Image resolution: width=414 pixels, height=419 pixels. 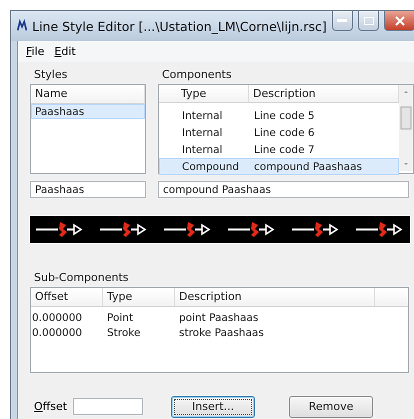 What do you see at coordinates (284, 116) in the screenshot?
I see `table-cell-text: Line code 5` at bounding box center [284, 116].